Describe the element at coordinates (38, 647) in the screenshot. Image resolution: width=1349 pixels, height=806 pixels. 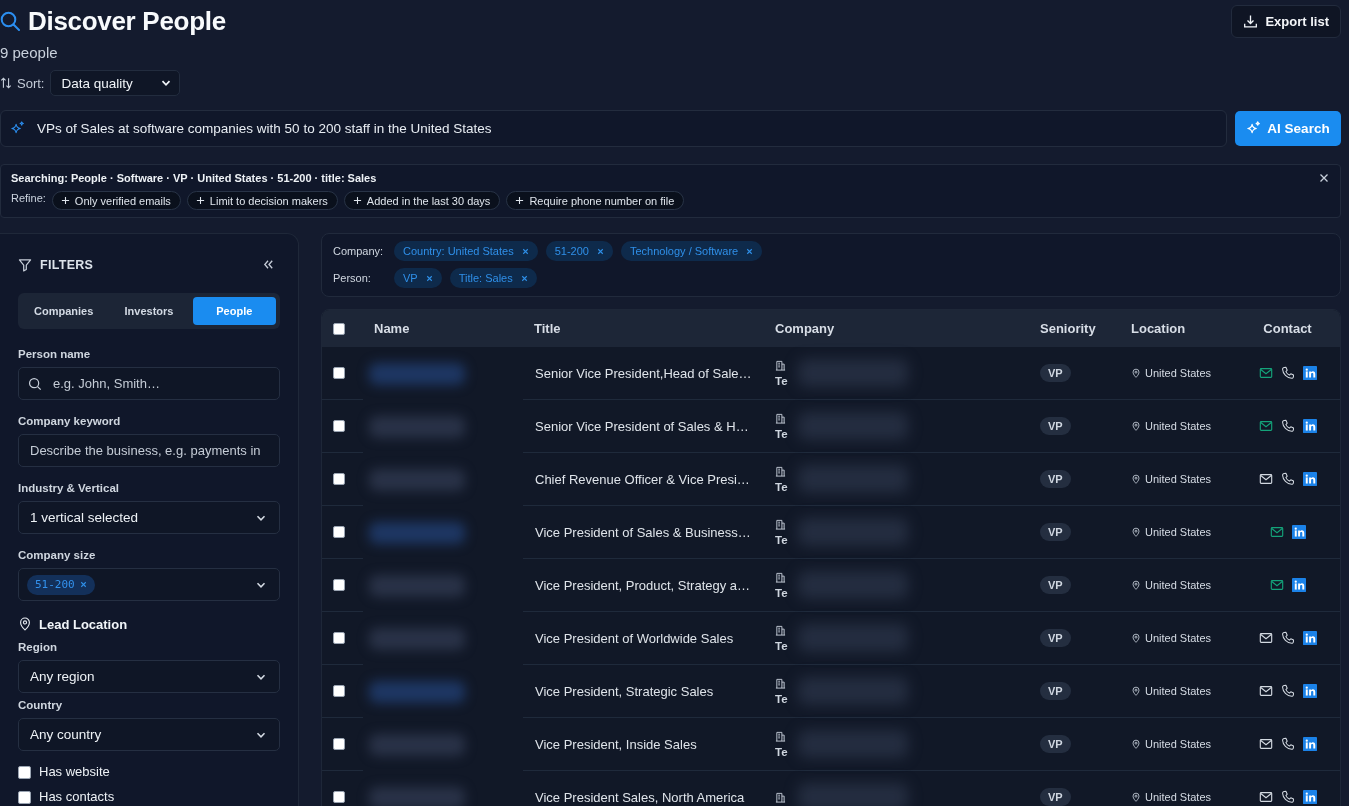
I see `field-label: Region` at that location.